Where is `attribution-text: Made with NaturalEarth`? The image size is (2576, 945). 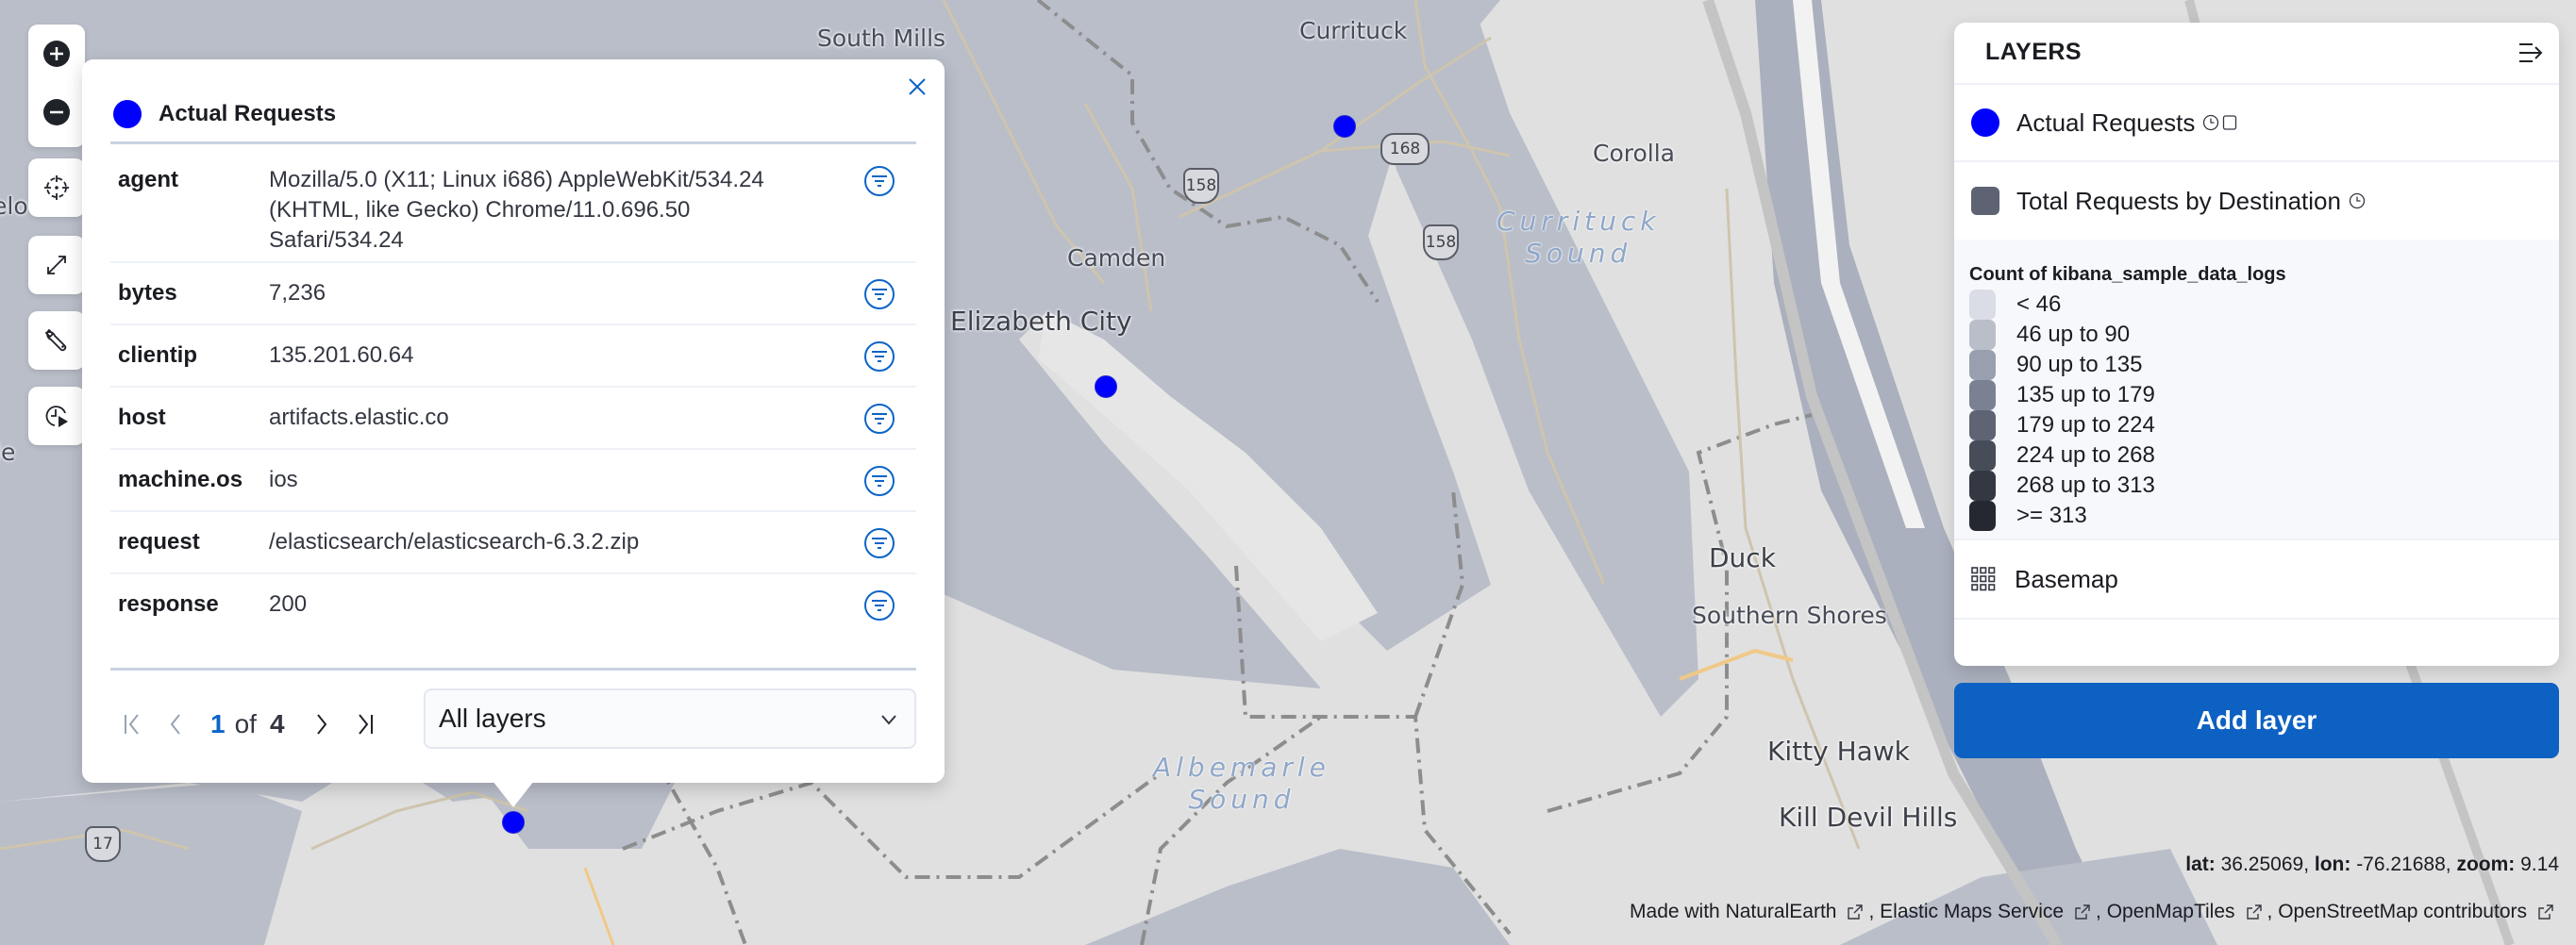 attribution-text: Made with NaturalEarth is located at coordinates (1733, 911).